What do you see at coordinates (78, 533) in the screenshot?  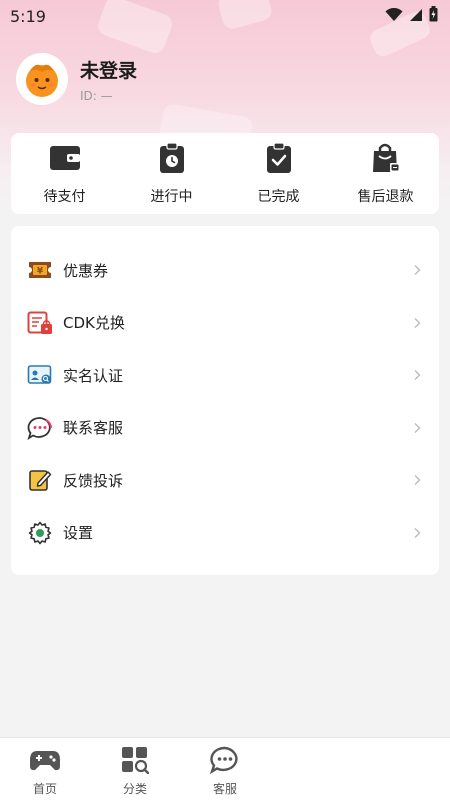 I see `menu-item-label: 设置` at bounding box center [78, 533].